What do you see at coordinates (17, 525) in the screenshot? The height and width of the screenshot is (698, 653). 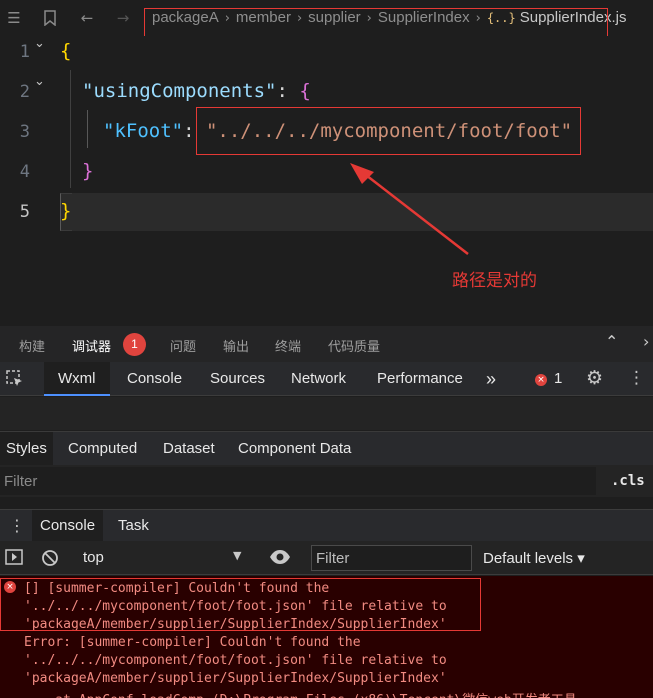 I see `drawer-menu-icon: ⋮` at bounding box center [17, 525].